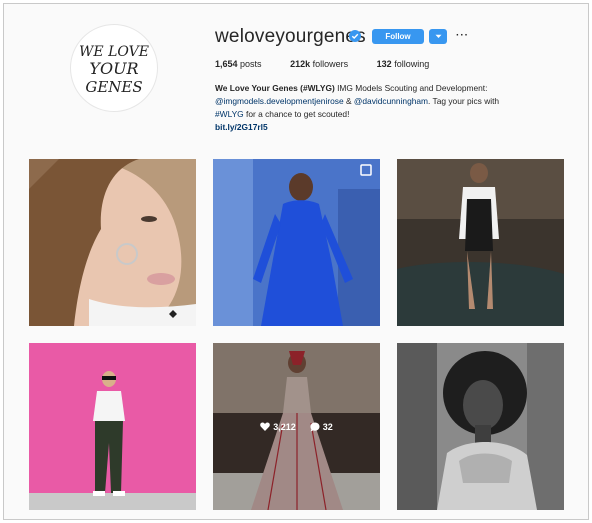 This screenshot has width=592, height=523. I want to click on profile-avatar: WE LOVE YOUR GENES, so click(114, 68).